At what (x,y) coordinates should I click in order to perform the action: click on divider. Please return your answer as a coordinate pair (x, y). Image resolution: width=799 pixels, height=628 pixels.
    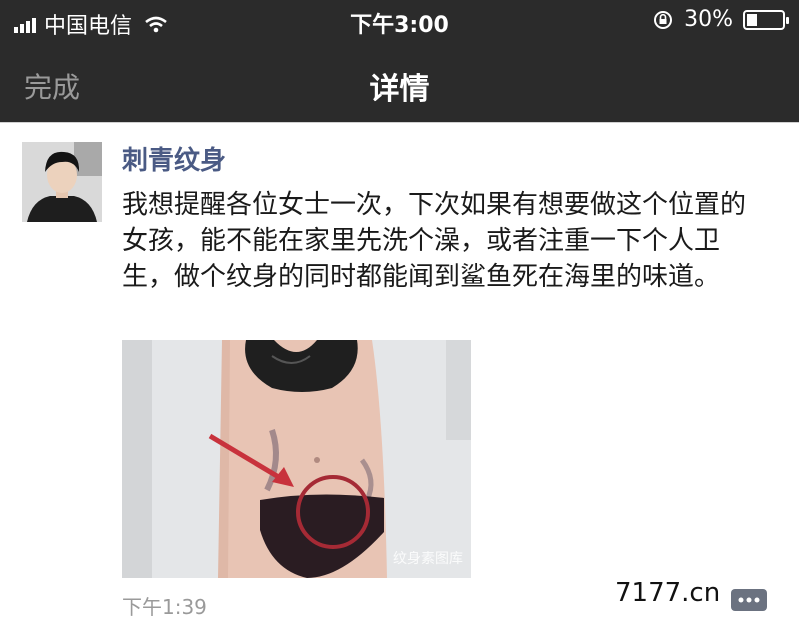
    Looking at the image, I should click on (399, 122).